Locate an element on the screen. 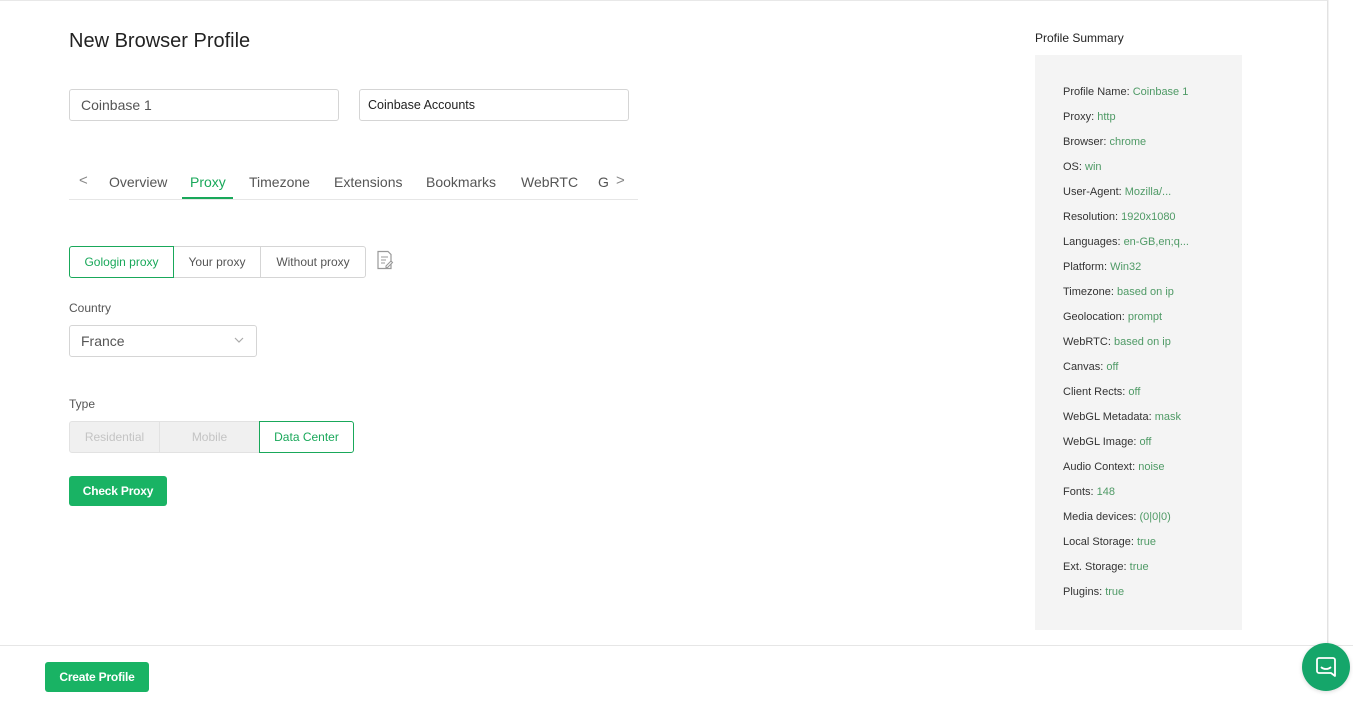 This screenshot has height=701, width=1353. tab-proxy: Proxy is located at coordinates (208, 182).